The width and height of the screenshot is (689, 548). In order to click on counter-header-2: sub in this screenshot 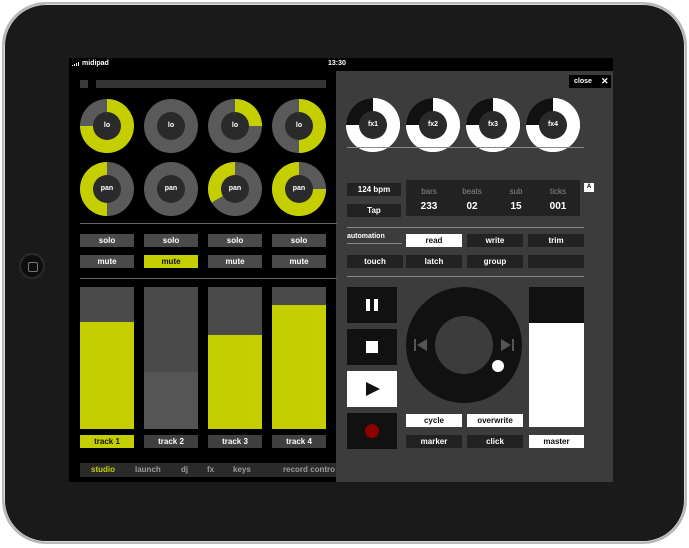, I will do `click(516, 191)`.